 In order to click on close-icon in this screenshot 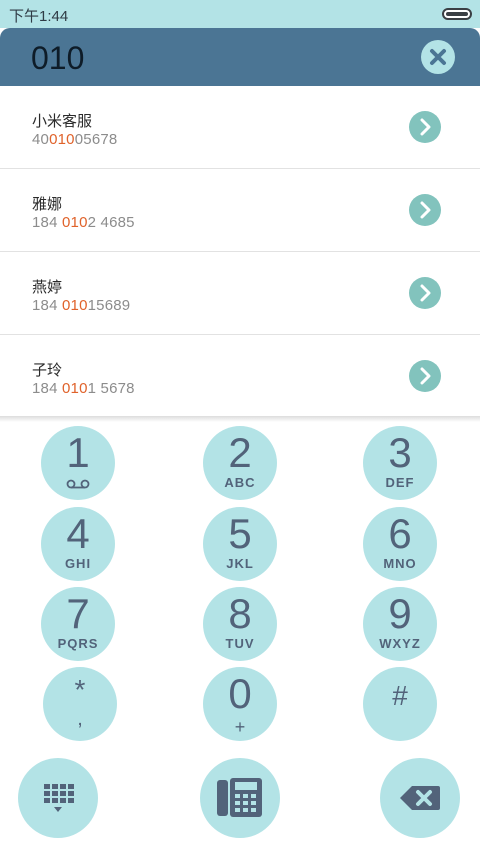, I will do `click(438, 57)`.